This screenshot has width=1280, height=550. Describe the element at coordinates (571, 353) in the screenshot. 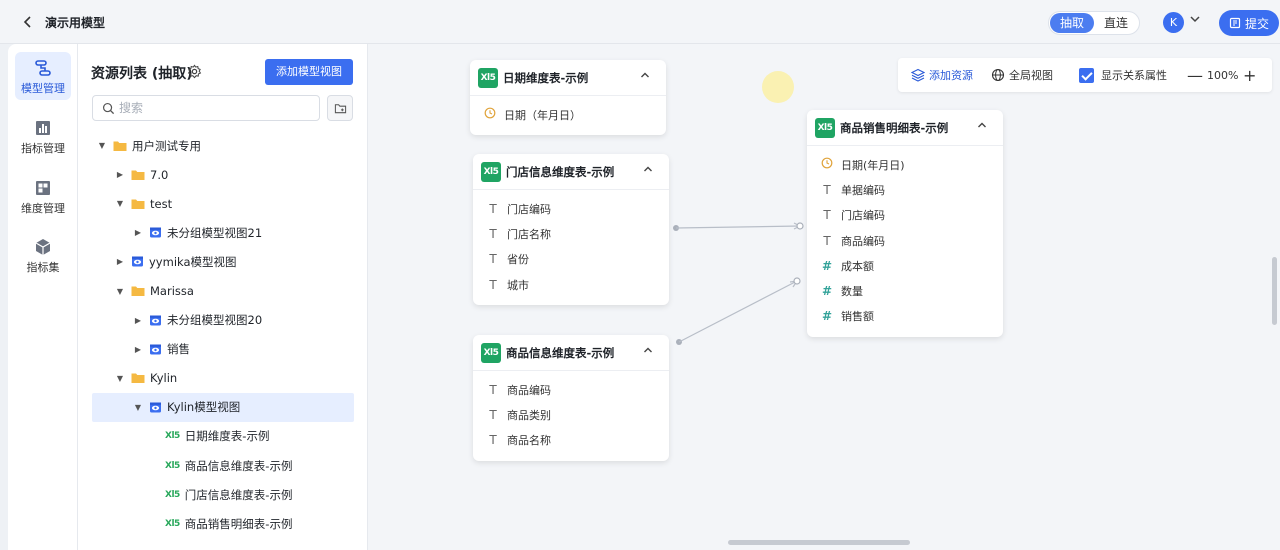

I see `table-card-header: Xl5 商品信息维度表-示例` at that location.